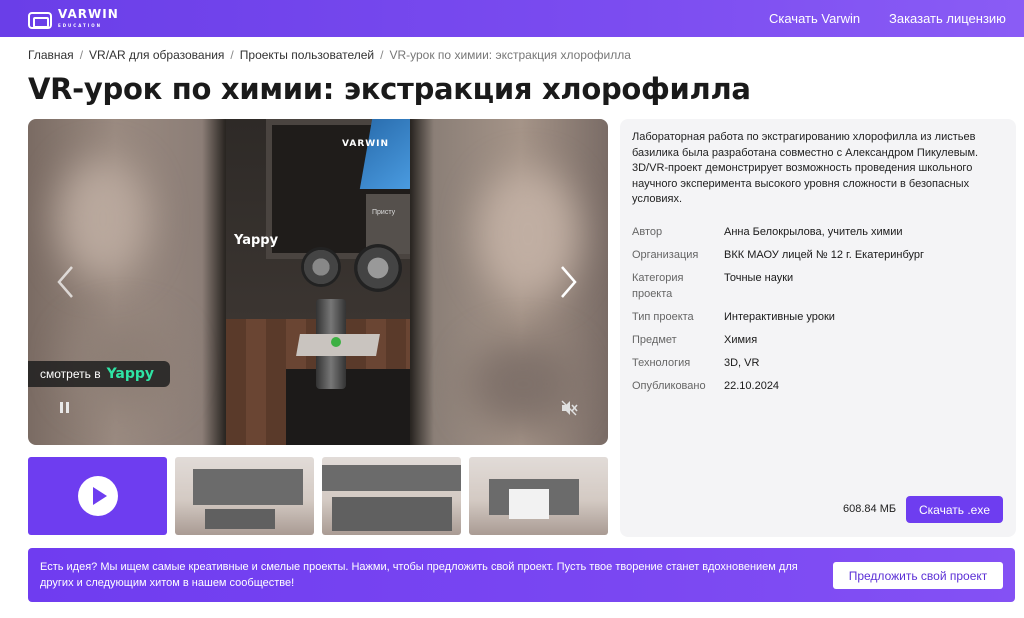 The image size is (1024, 618). Describe the element at coordinates (51, 55) in the screenshot. I see `breadcrumb-home: Главная` at that location.